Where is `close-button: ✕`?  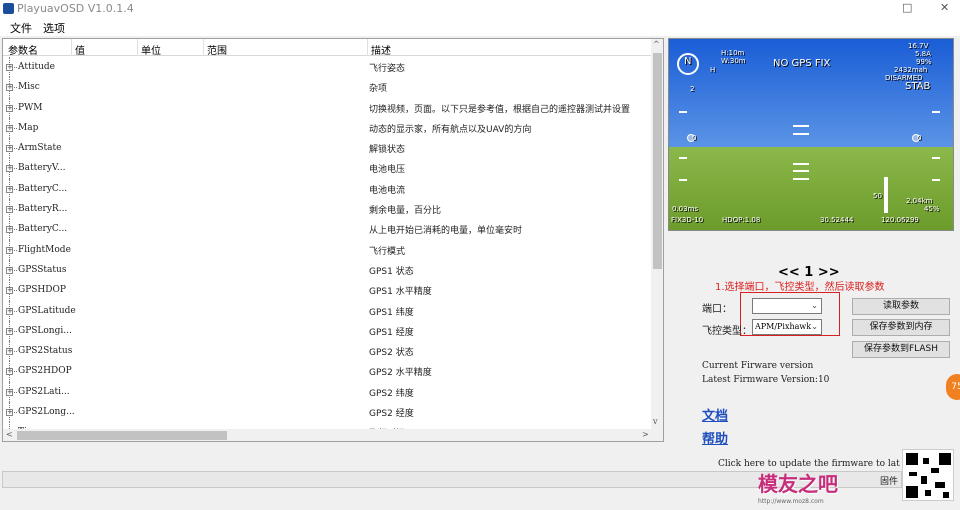
close-button: ✕ is located at coordinates (944, 7).